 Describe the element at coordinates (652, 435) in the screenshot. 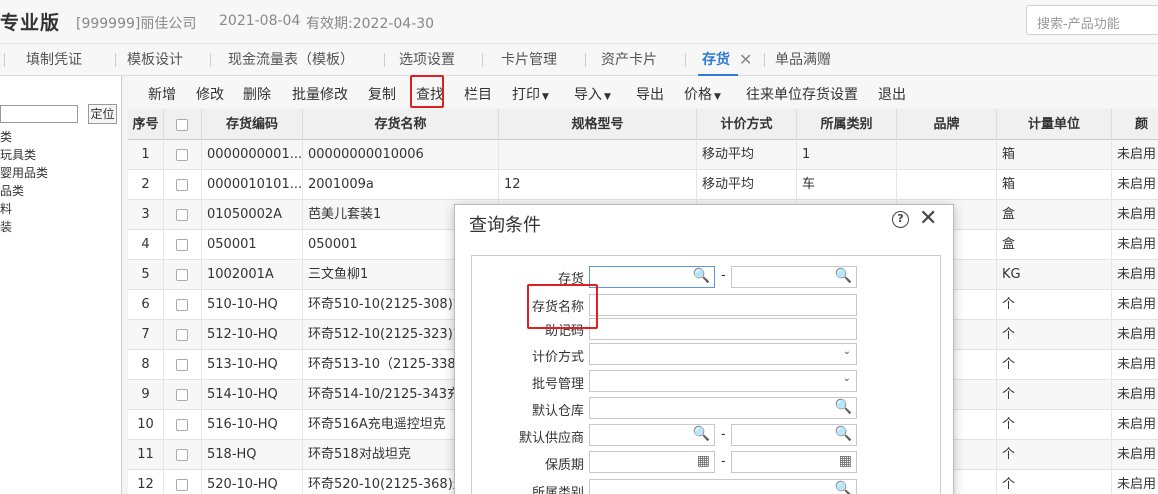

I see `supplier-from-input: 🔍` at that location.